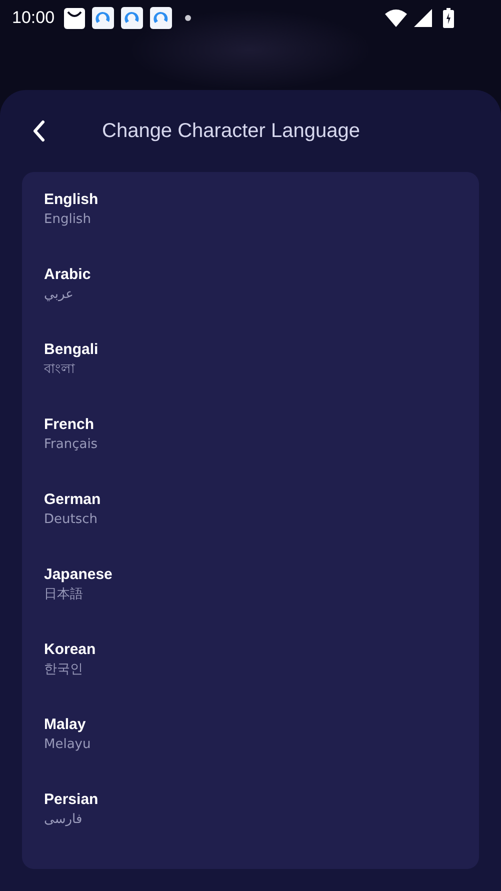 Image resolution: width=501 pixels, height=891 pixels. Describe the element at coordinates (69, 425) in the screenshot. I see `language-name: French` at that location.